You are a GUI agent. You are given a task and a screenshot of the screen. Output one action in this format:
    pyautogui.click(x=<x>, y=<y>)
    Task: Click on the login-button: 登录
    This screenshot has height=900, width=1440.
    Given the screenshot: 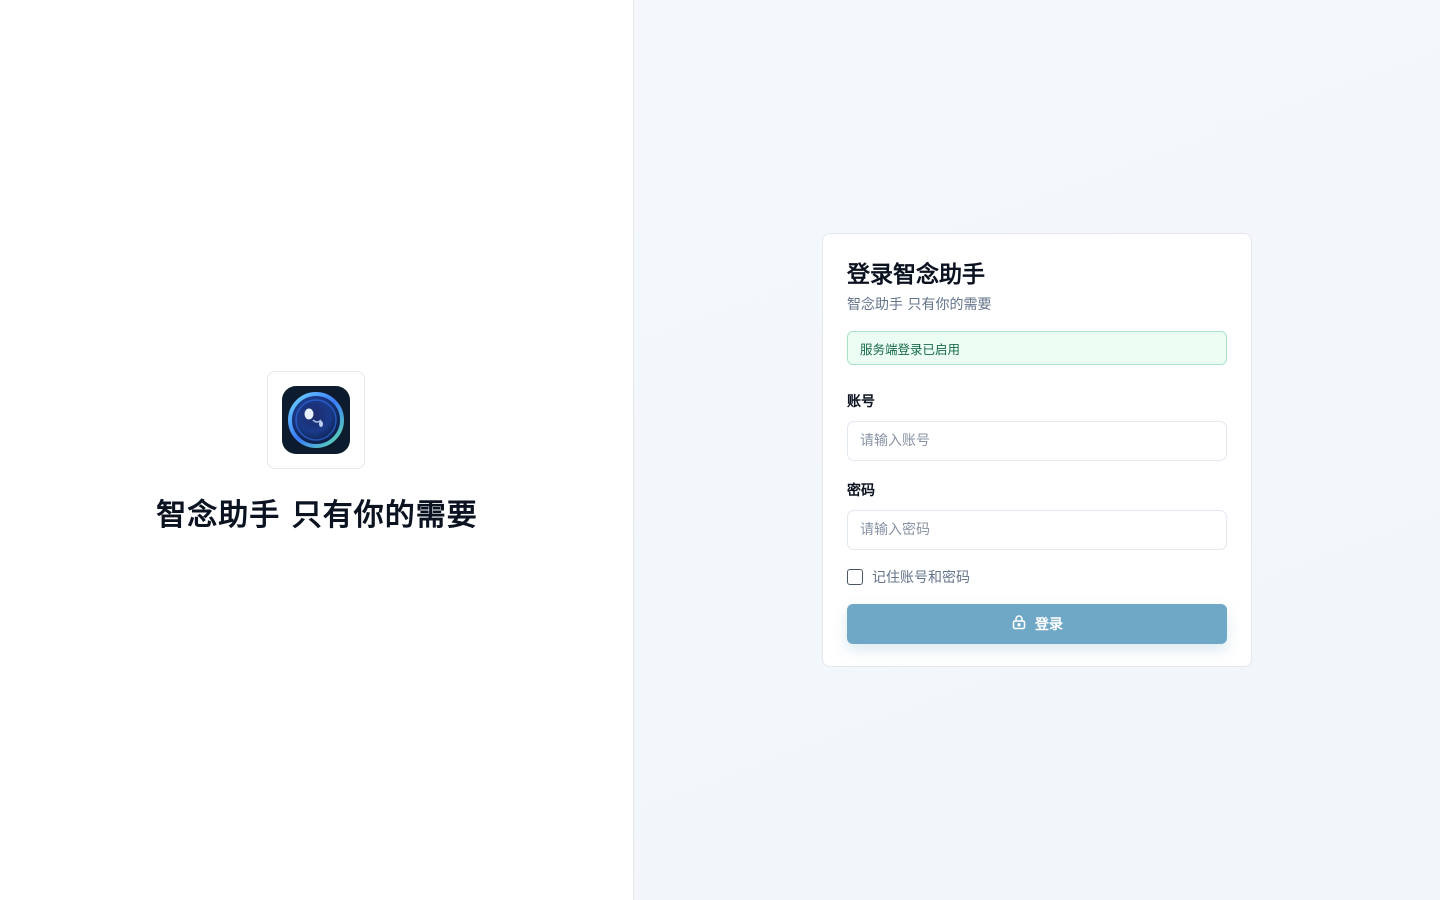 What is the action you would take?
    pyautogui.click(x=1037, y=624)
    